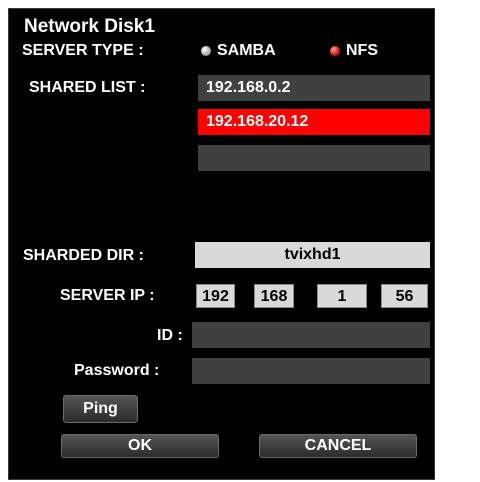 The height and width of the screenshot is (482, 480). I want to click on password-label: Password :, so click(117, 370).